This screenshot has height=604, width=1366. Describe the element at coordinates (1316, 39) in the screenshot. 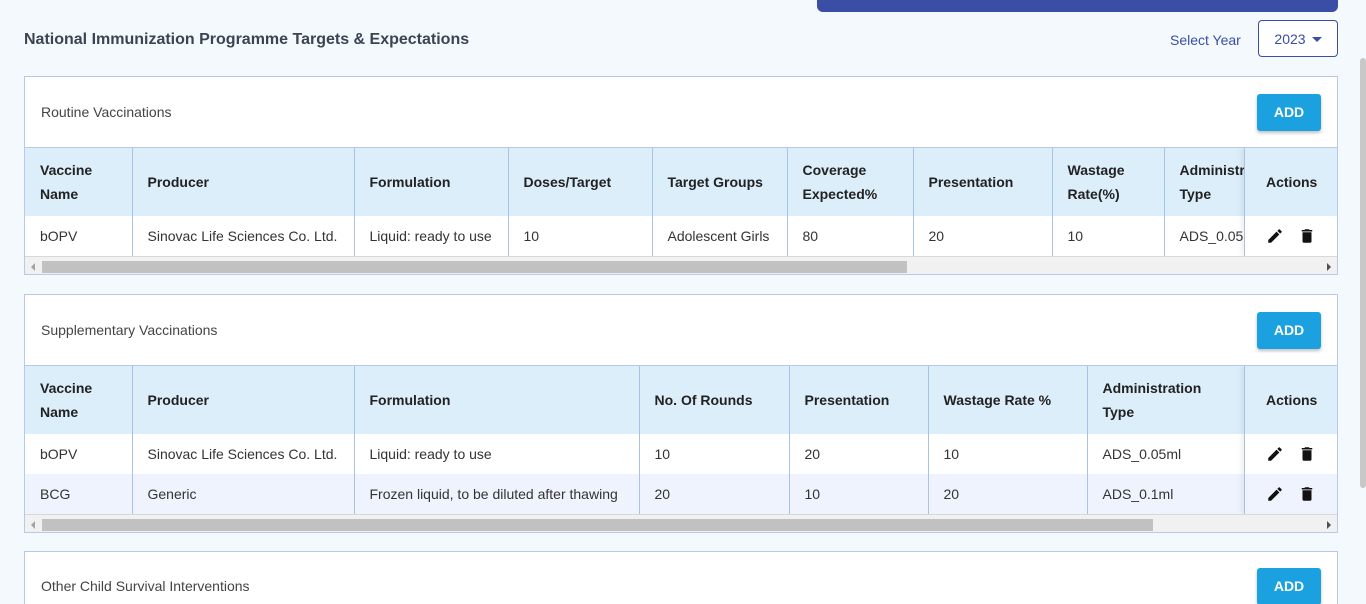

I see `caret-down-icon` at that location.